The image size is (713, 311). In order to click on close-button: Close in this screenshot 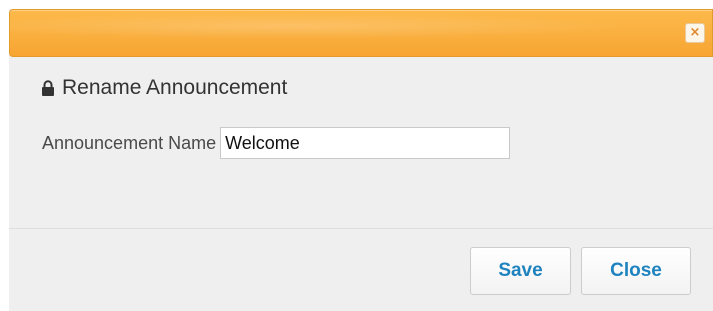, I will do `click(636, 271)`.